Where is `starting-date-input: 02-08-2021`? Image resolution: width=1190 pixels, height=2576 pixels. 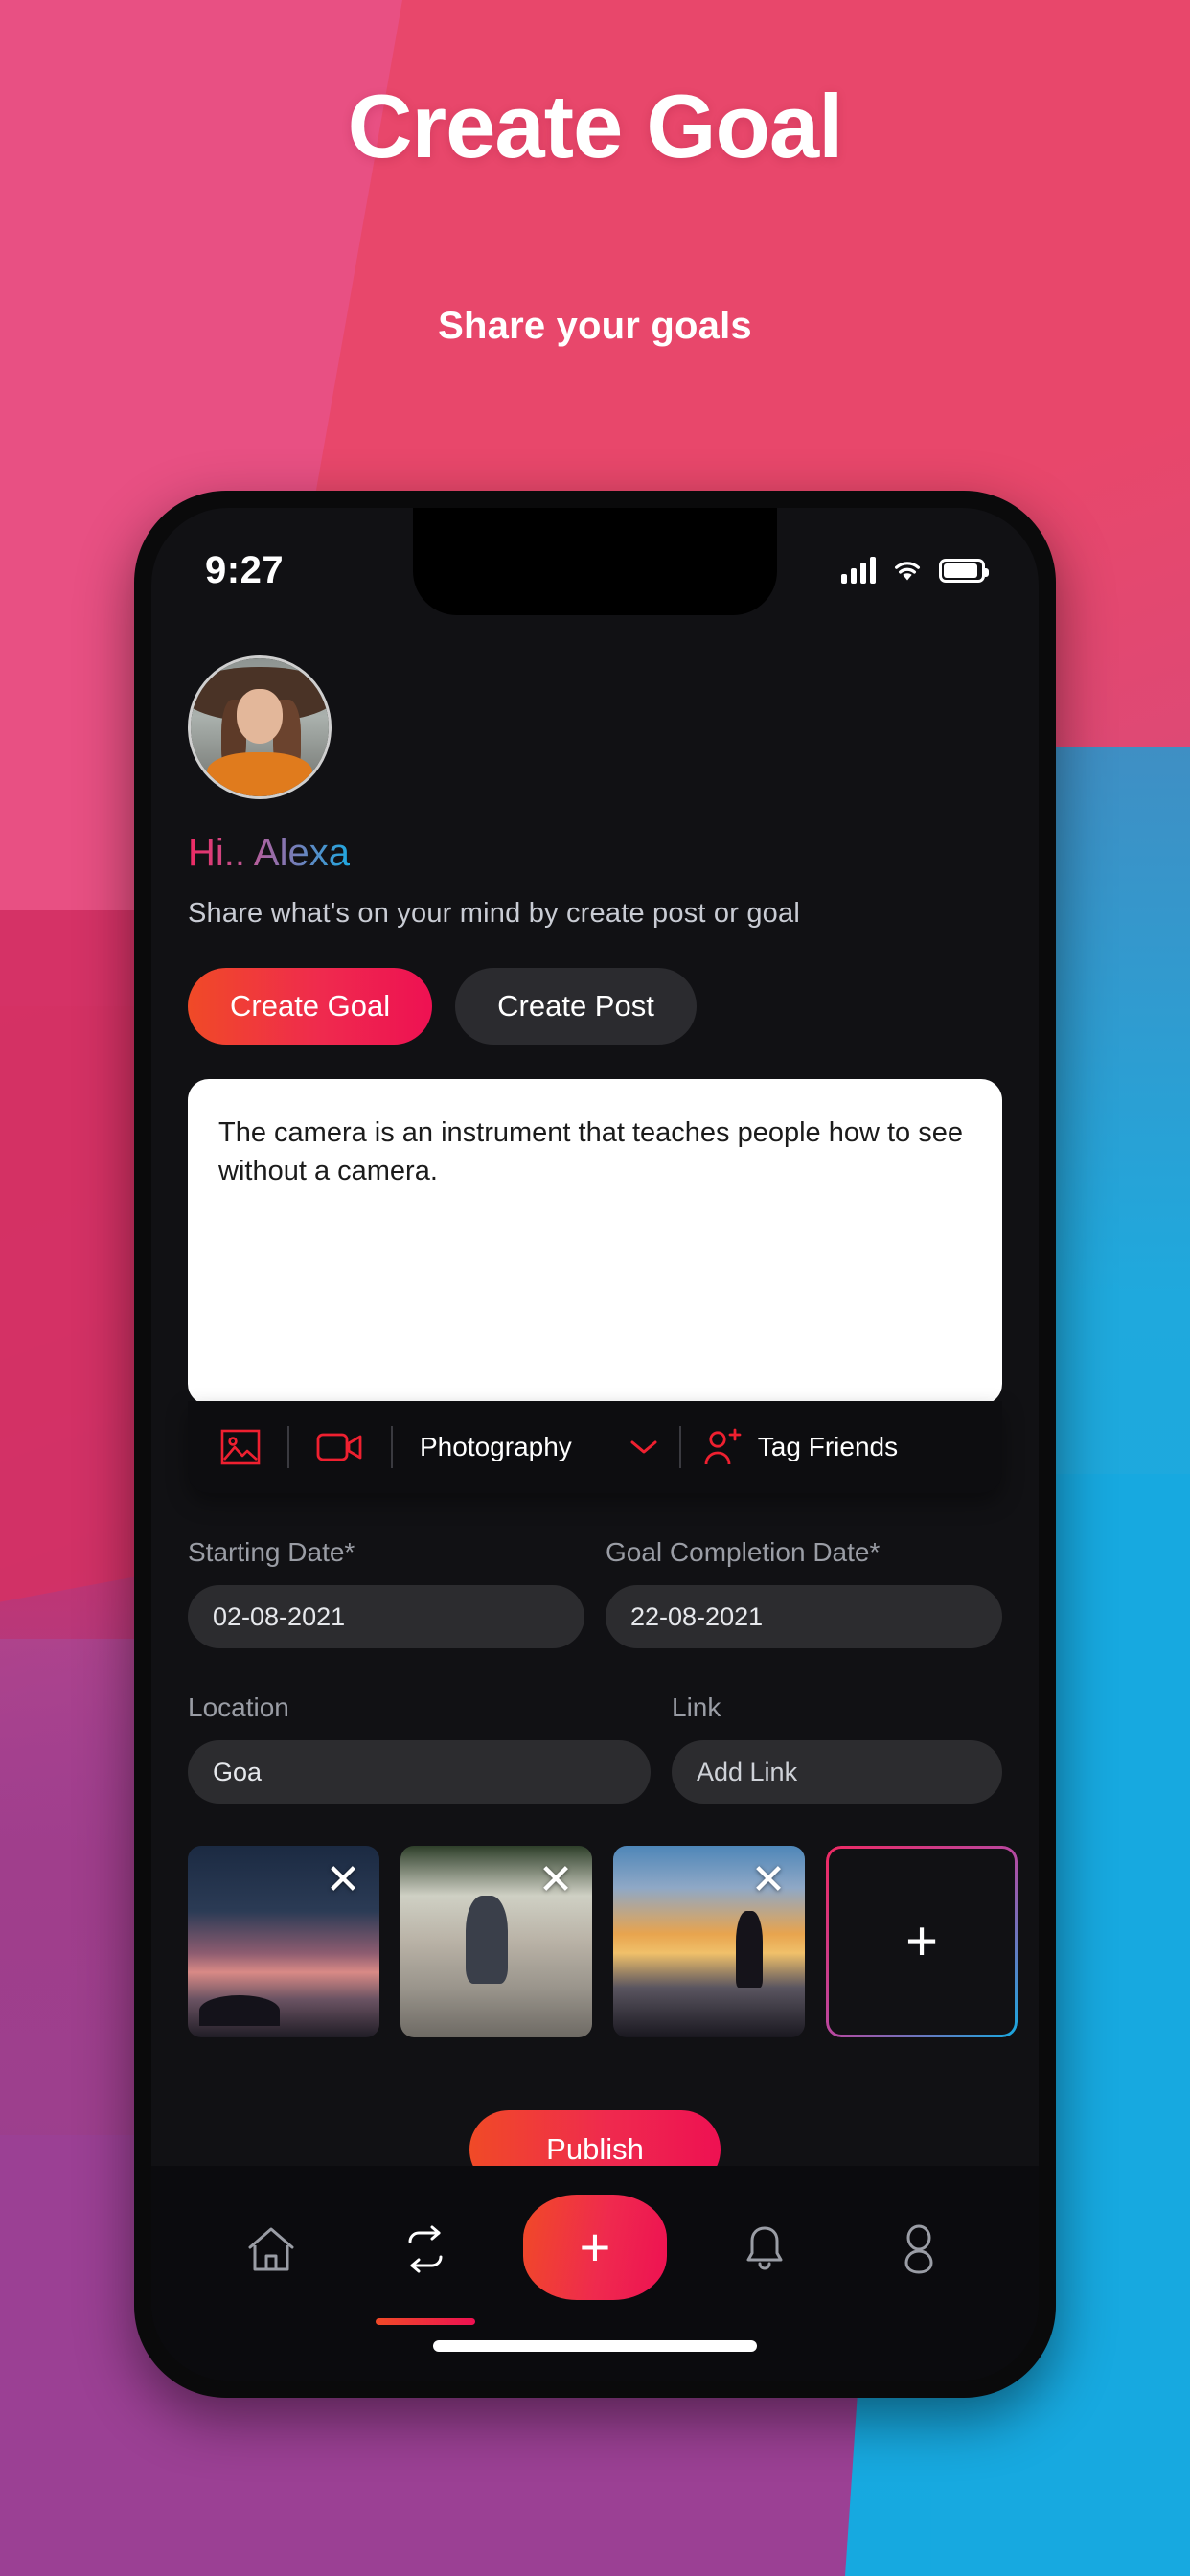
starting-date-input: 02-08-2021 is located at coordinates (386, 1616).